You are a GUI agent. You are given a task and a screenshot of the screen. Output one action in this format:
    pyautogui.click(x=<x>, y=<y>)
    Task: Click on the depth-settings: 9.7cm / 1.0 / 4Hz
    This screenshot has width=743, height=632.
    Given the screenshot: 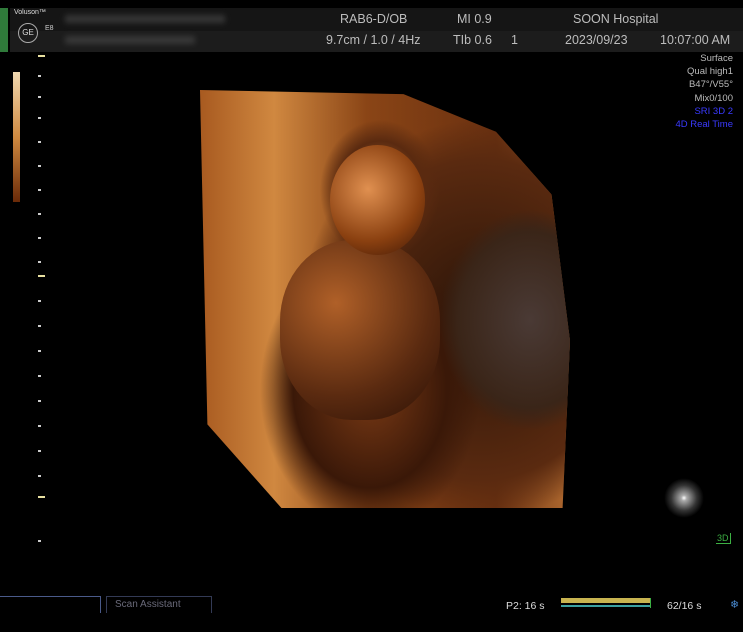 What is the action you would take?
    pyautogui.click(x=373, y=40)
    